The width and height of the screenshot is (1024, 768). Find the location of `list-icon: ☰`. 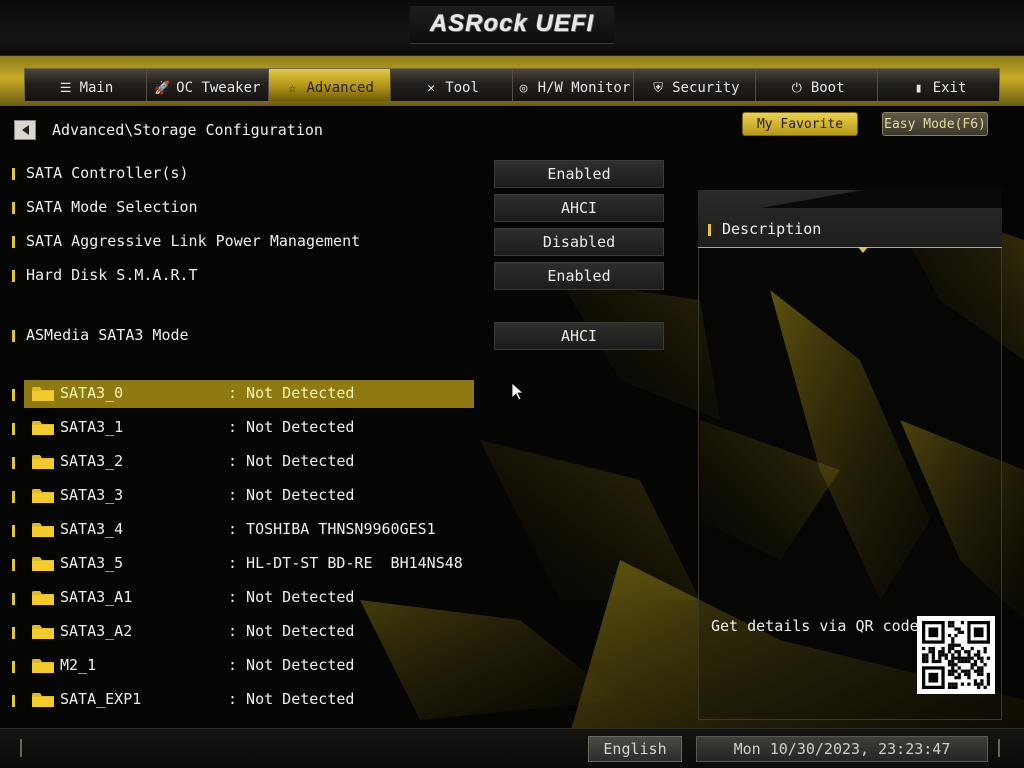

list-icon: ☰ is located at coordinates (65, 88).